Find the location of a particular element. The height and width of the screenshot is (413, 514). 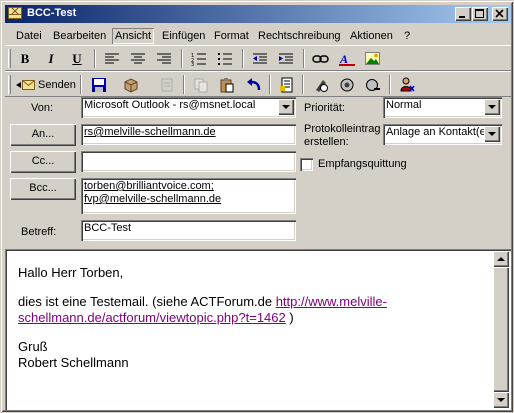

maximize-icon is located at coordinates (479, 13).